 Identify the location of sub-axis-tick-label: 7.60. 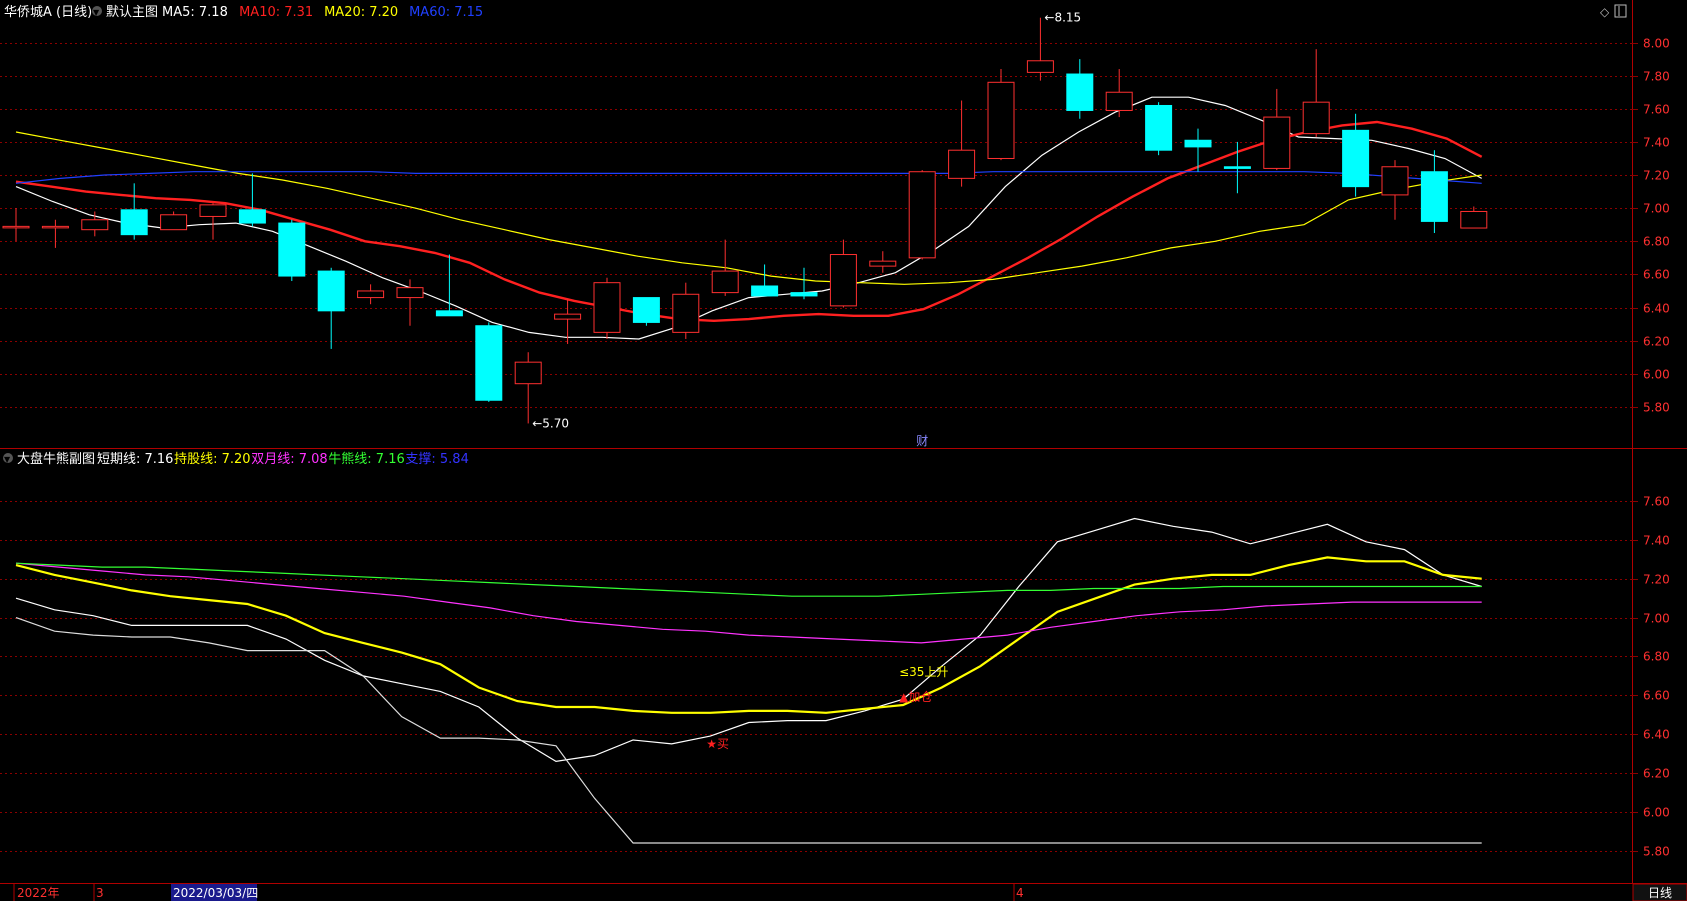
(1656, 502).